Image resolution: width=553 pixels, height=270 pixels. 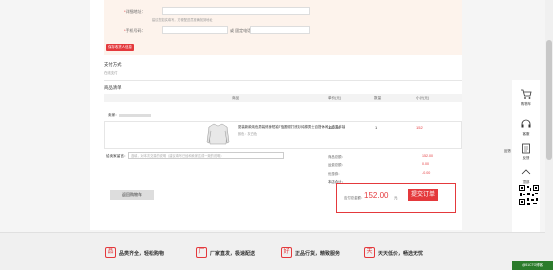 I want to click on phone-input, so click(x=195, y=30).